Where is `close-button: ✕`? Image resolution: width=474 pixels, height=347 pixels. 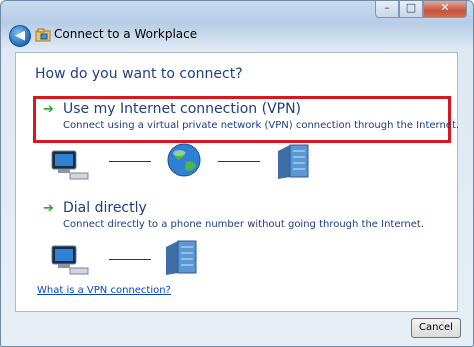 close-button: ✕ is located at coordinates (445, 9).